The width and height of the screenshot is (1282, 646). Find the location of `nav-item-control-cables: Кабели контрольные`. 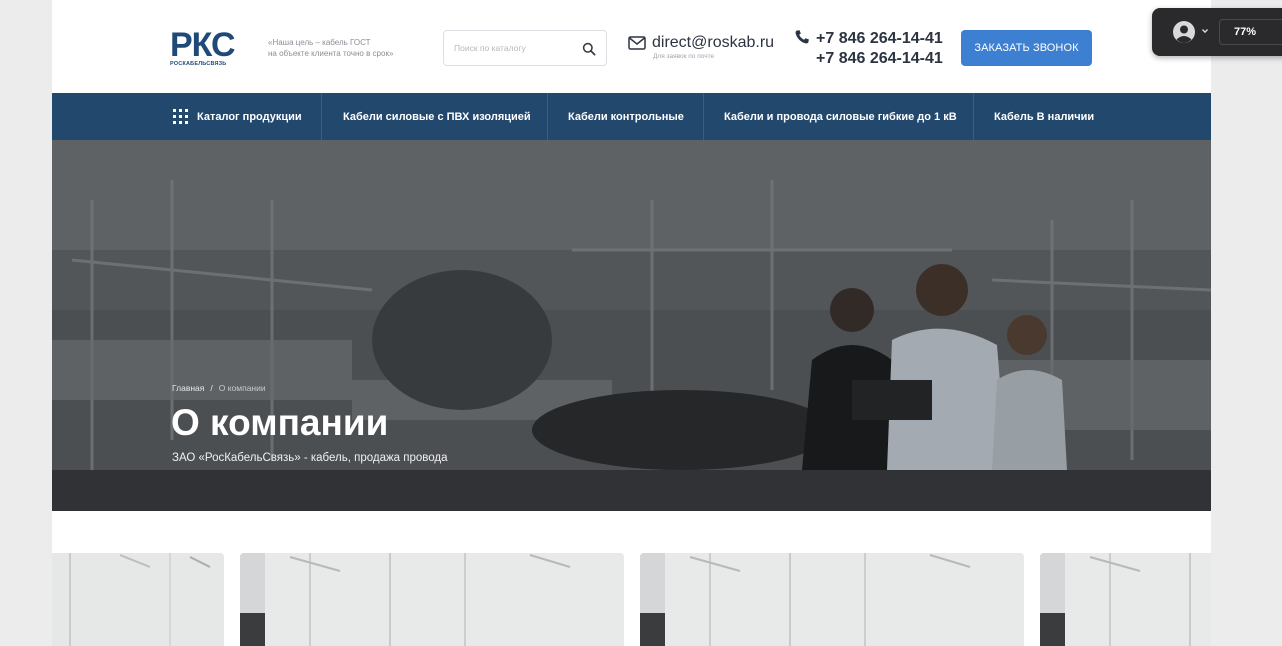

nav-item-control-cables: Кабели контрольные is located at coordinates (626, 116).